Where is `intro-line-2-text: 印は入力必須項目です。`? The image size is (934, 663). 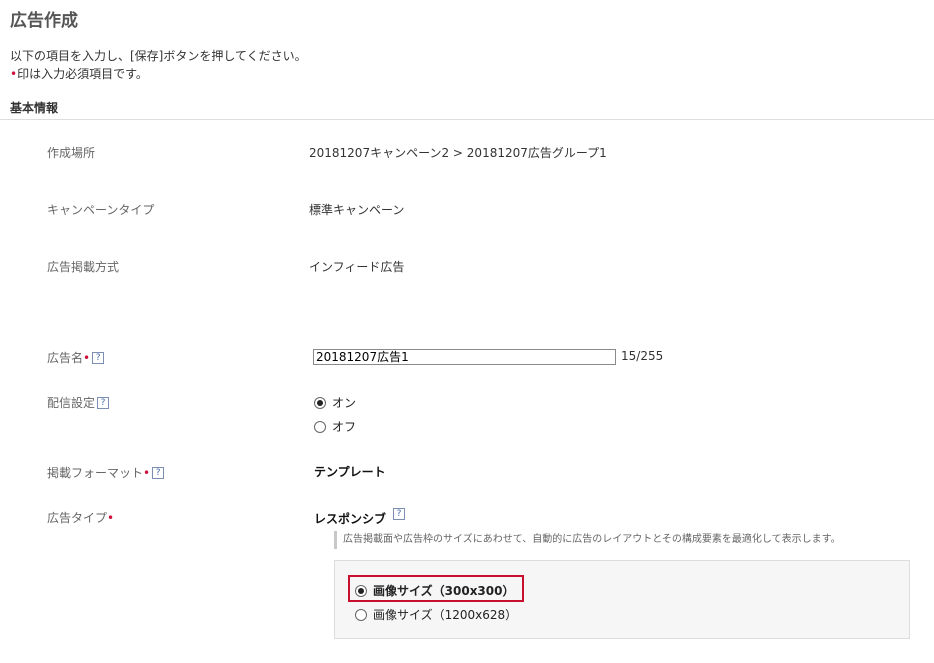
intro-line-2-text: 印は入力必須項目です。 is located at coordinates (82, 74).